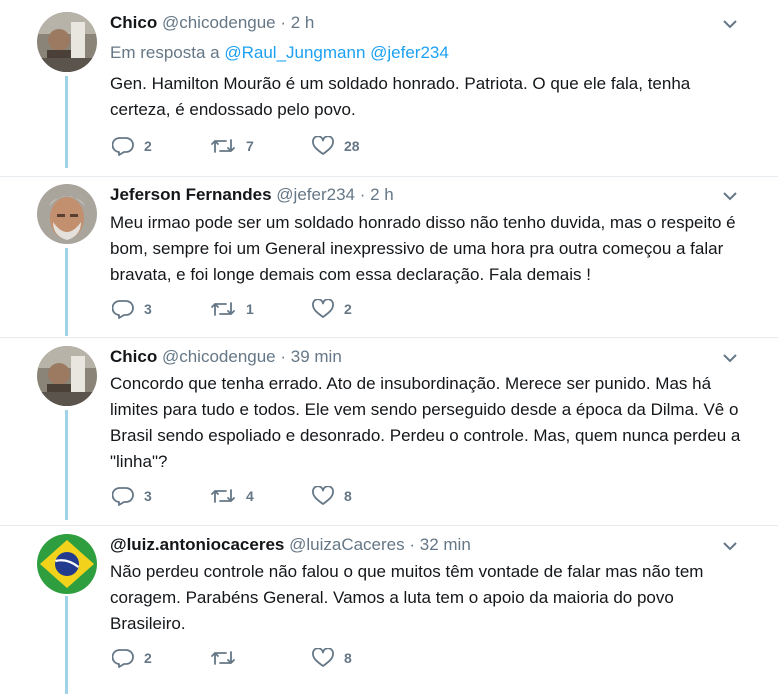 The image size is (778, 694). I want to click on tweet-actions: 3 4 8, so click(312, 498).